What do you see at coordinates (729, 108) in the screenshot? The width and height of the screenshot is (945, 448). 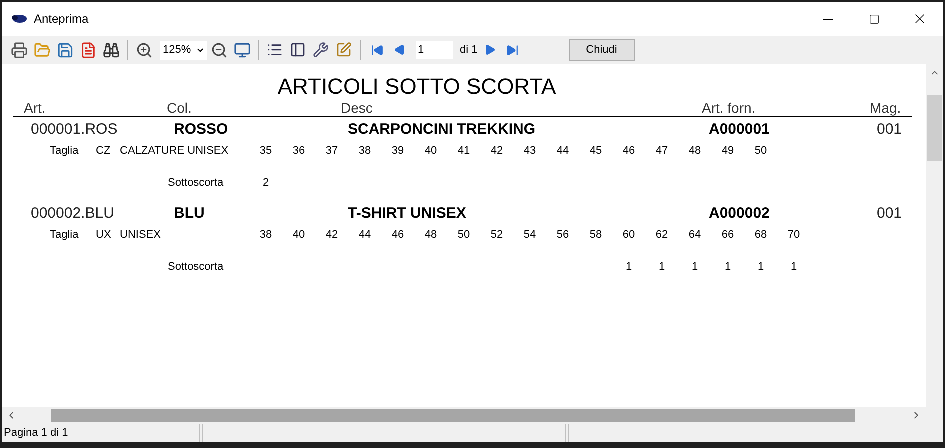 I see `column-header: Art. forn.` at bounding box center [729, 108].